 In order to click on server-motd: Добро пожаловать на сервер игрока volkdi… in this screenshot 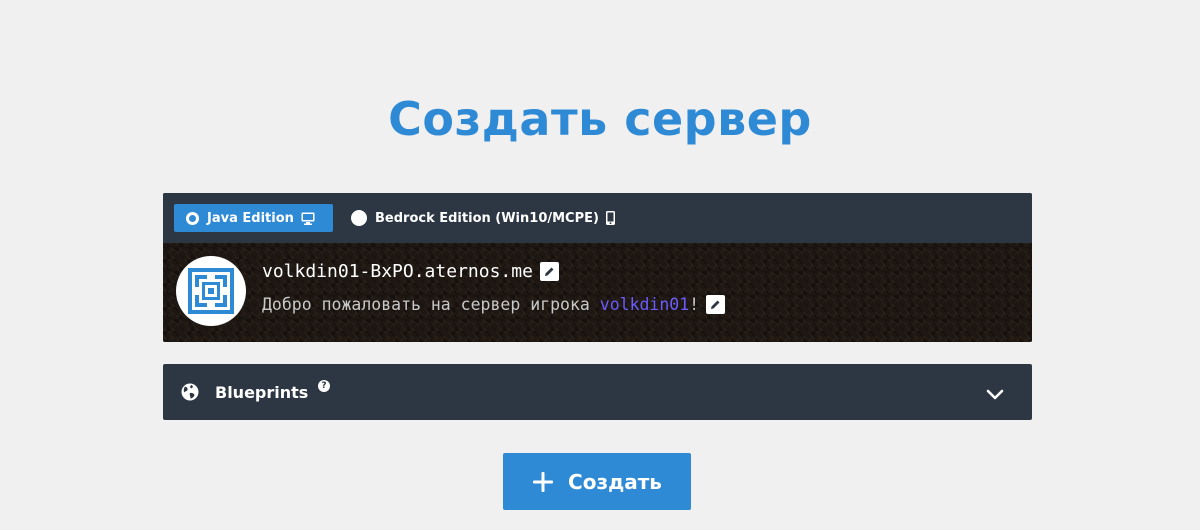, I will do `click(494, 304)`.